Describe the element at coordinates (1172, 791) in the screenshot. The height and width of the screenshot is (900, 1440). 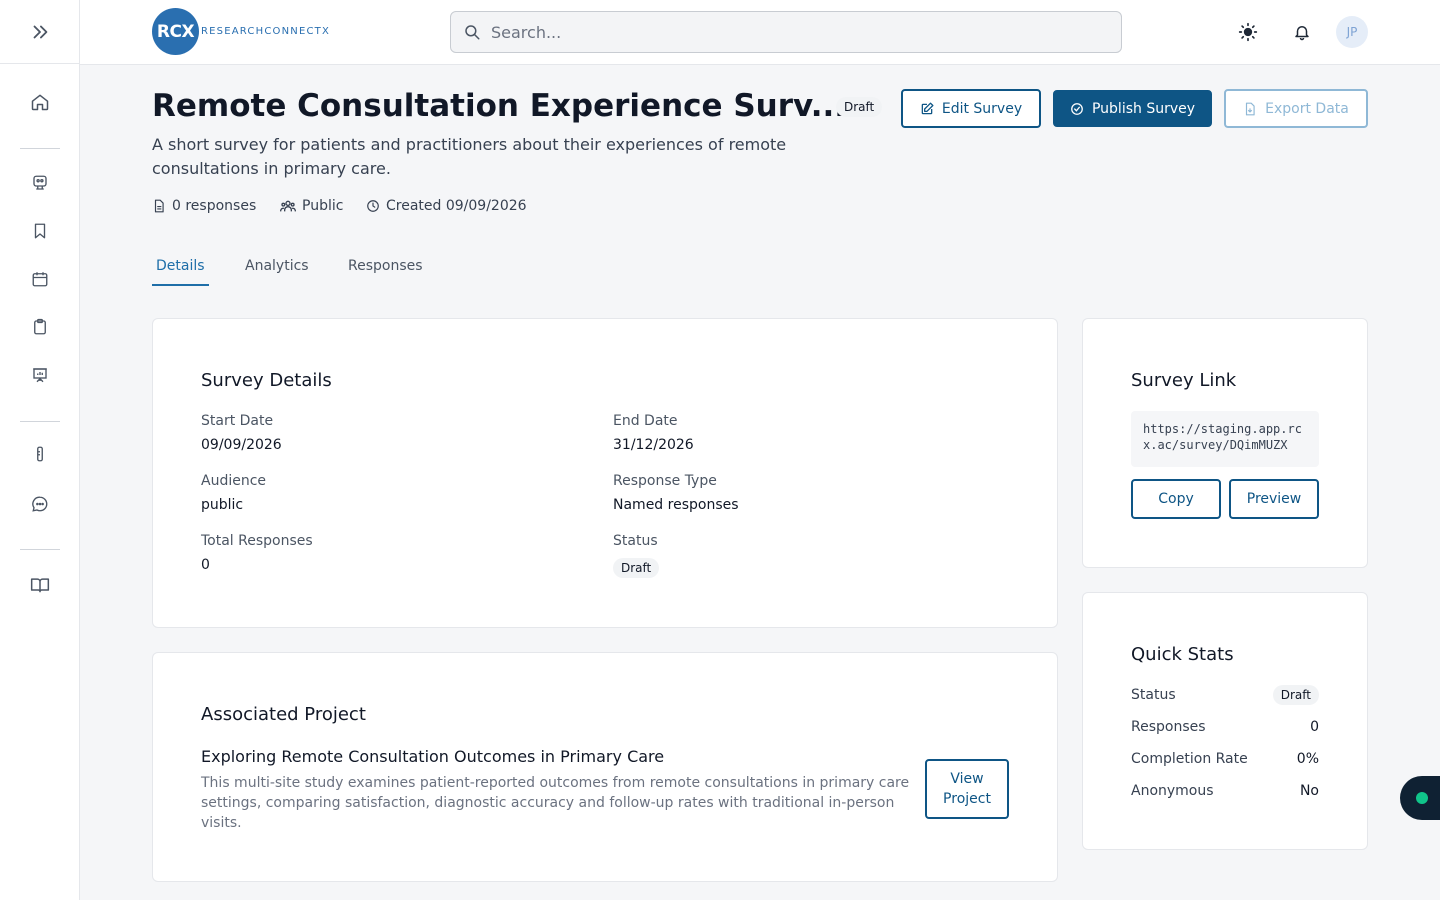
I see `stat-label: Anonymous` at that location.